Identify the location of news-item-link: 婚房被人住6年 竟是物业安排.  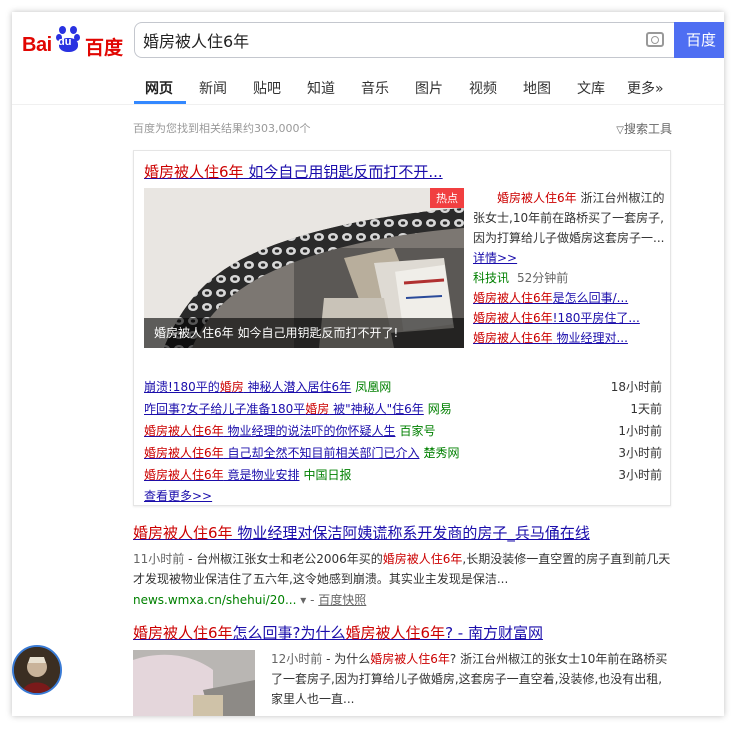
(221, 475).